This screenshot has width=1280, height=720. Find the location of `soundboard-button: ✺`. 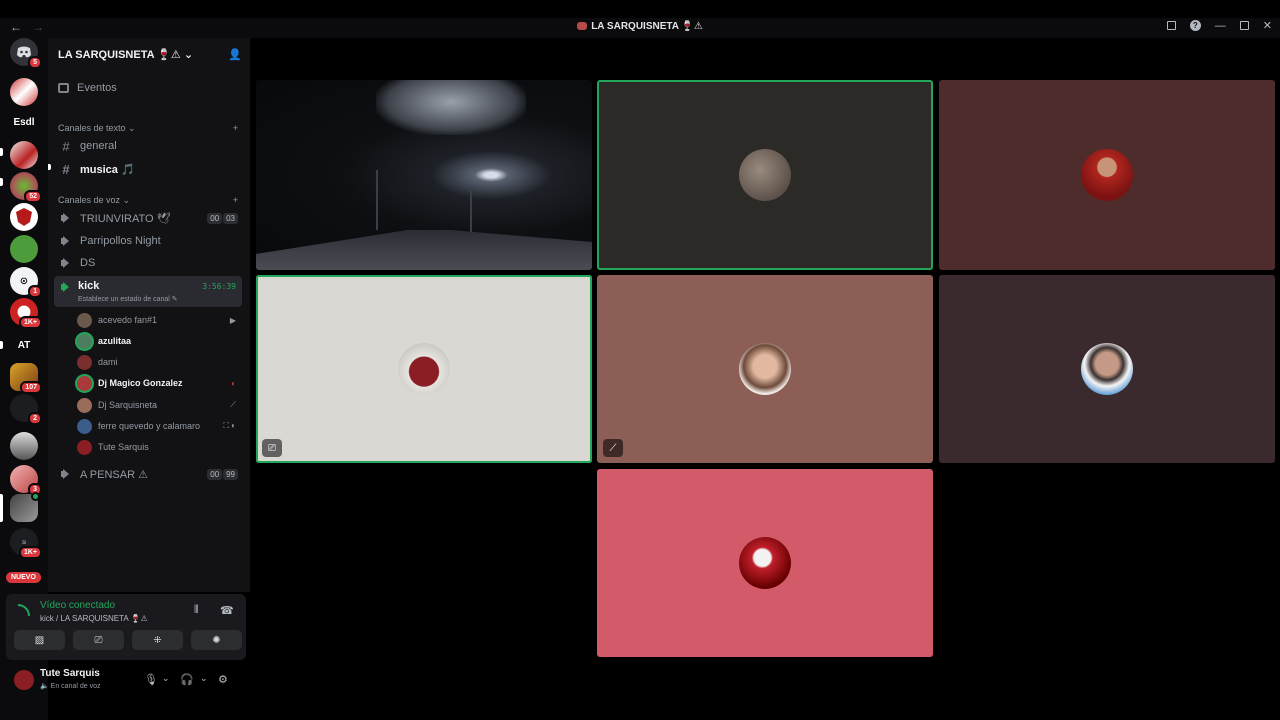

soundboard-button: ✺ is located at coordinates (216, 640).